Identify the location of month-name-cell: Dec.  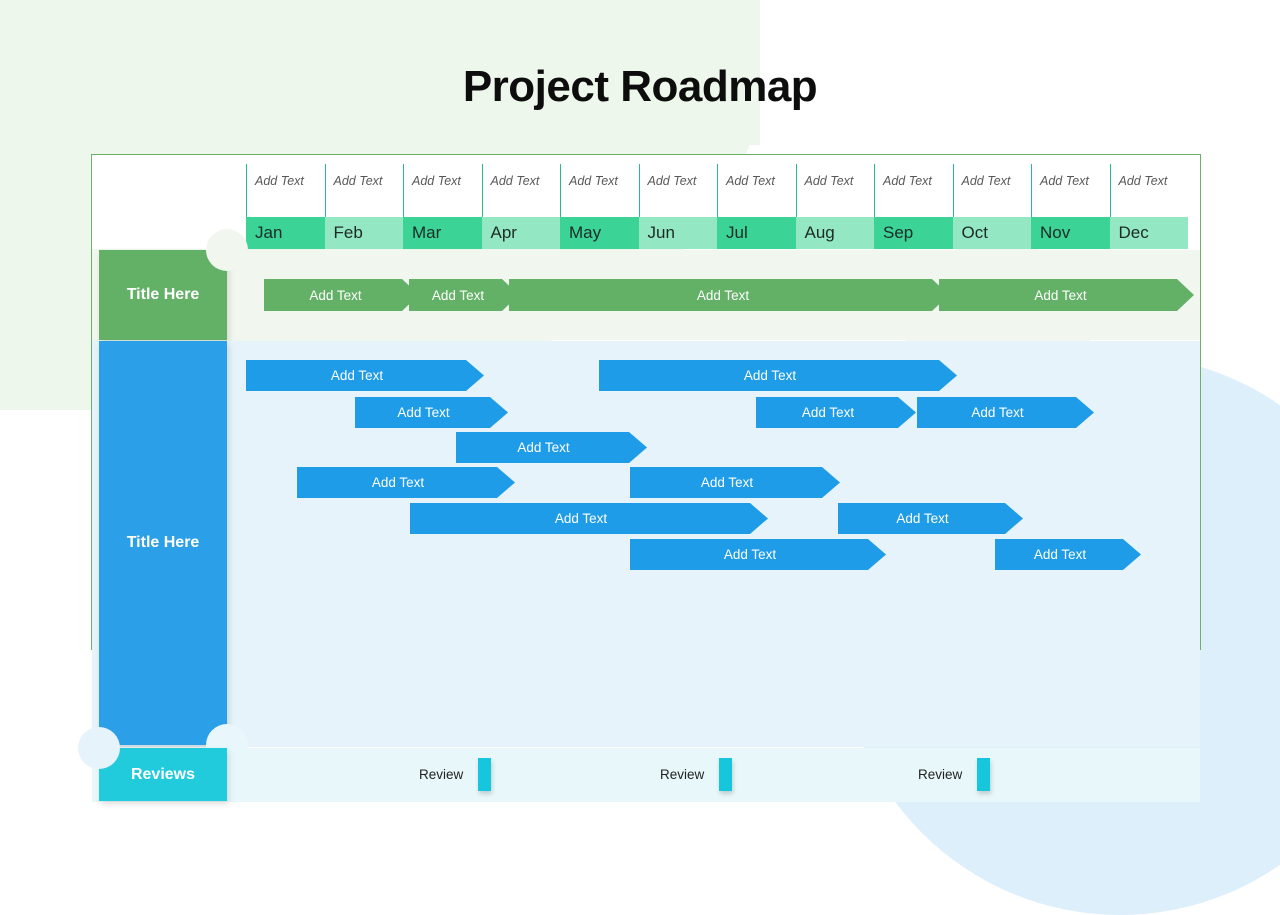
(1148, 233).